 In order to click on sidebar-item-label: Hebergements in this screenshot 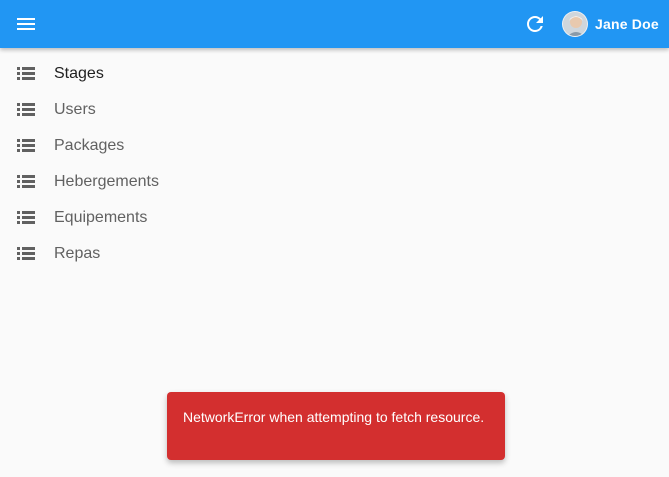, I will do `click(106, 181)`.